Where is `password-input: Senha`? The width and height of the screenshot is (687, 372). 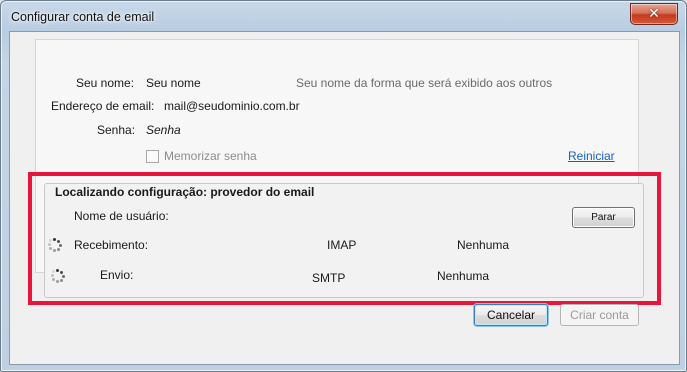 password-input: Senha is located at coordinates (163, 130).